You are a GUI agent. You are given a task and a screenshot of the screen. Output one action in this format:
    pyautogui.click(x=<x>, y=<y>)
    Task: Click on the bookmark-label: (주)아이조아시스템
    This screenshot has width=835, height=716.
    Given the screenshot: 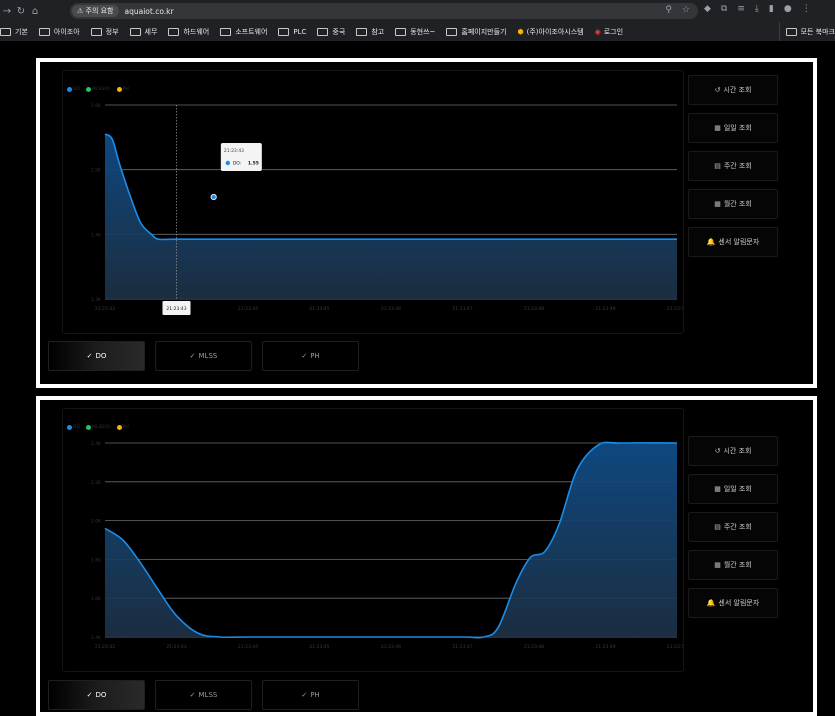 What is the action you would take?
    pyautogui.click(x=555, y=31)
    